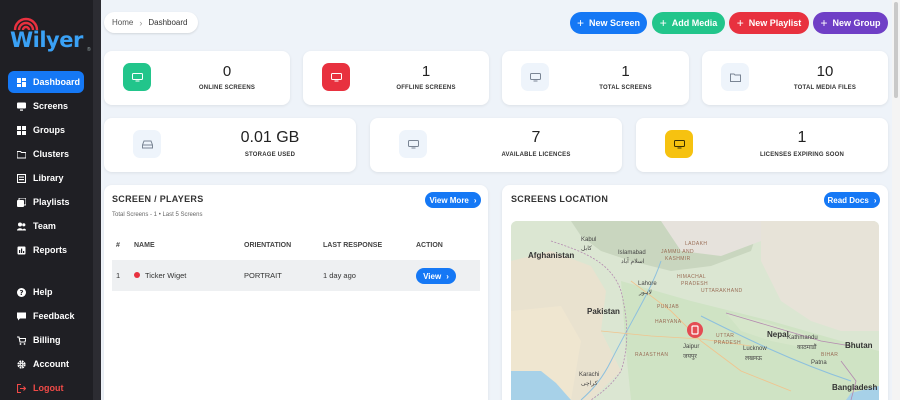  What do you see at coordinates (197, 78) in the screenshot?
I see `online-screens-card: 0 ONLINE SCREENS` at bounding box center [197, 78].